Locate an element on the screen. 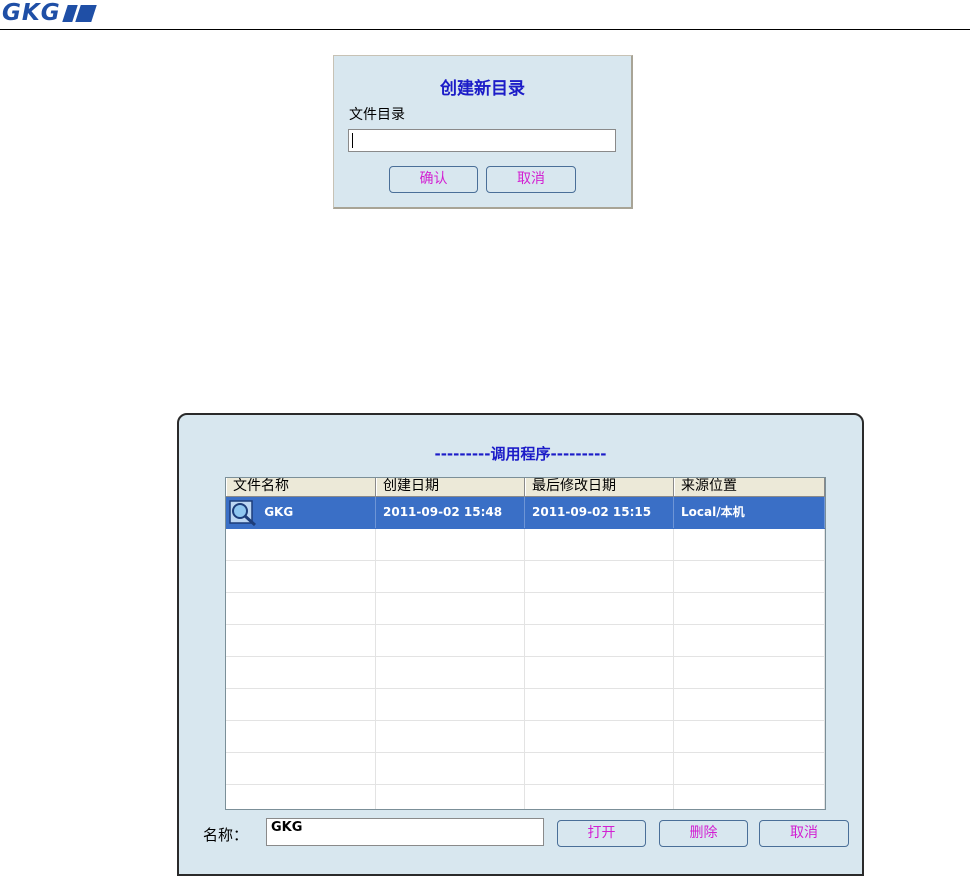  dialog-title: 创建新目录 is located at coordinates (482, 89).